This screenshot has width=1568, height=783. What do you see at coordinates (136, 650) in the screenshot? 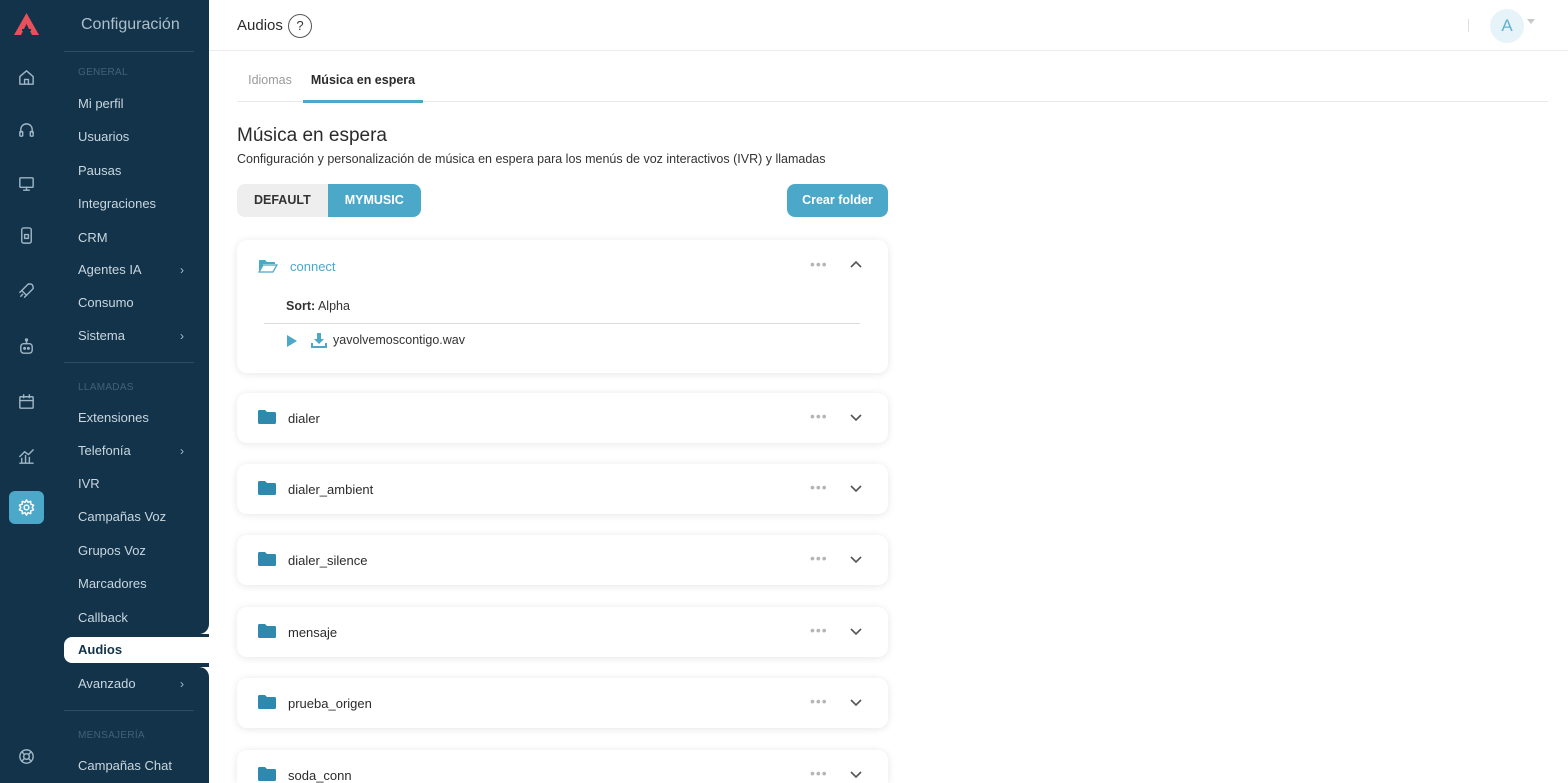
I see `menu-item-audios: Audios` at bounding box center [136, 650].